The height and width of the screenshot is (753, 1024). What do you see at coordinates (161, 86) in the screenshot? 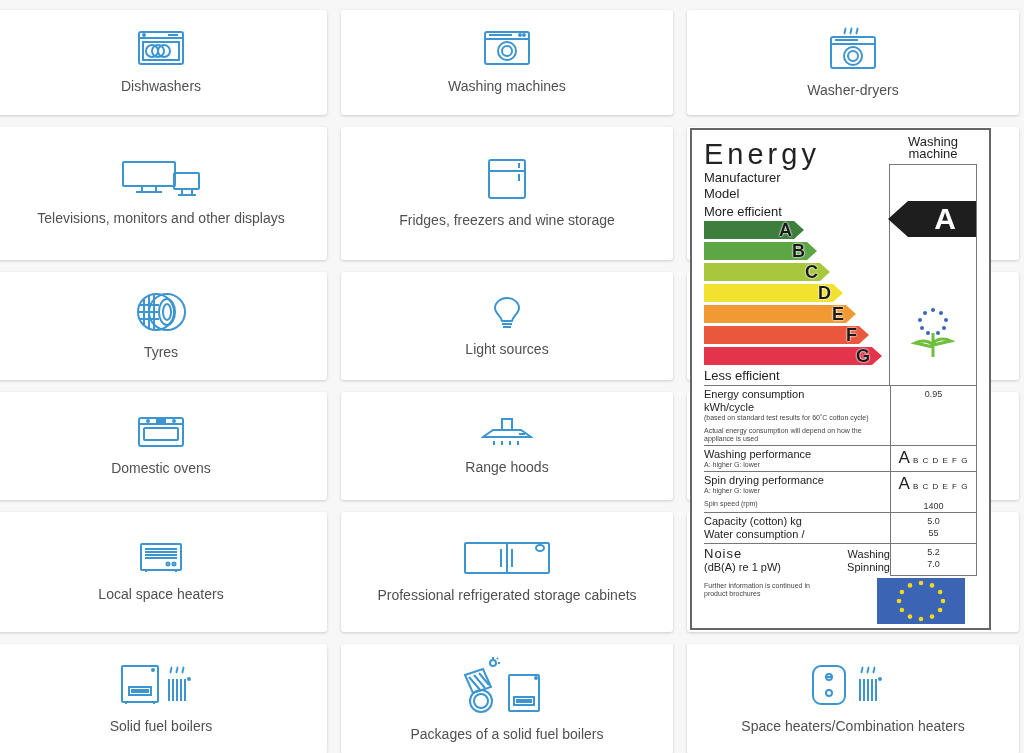
I see `category-title: Dishwashers` at bounding box center [161, 86].